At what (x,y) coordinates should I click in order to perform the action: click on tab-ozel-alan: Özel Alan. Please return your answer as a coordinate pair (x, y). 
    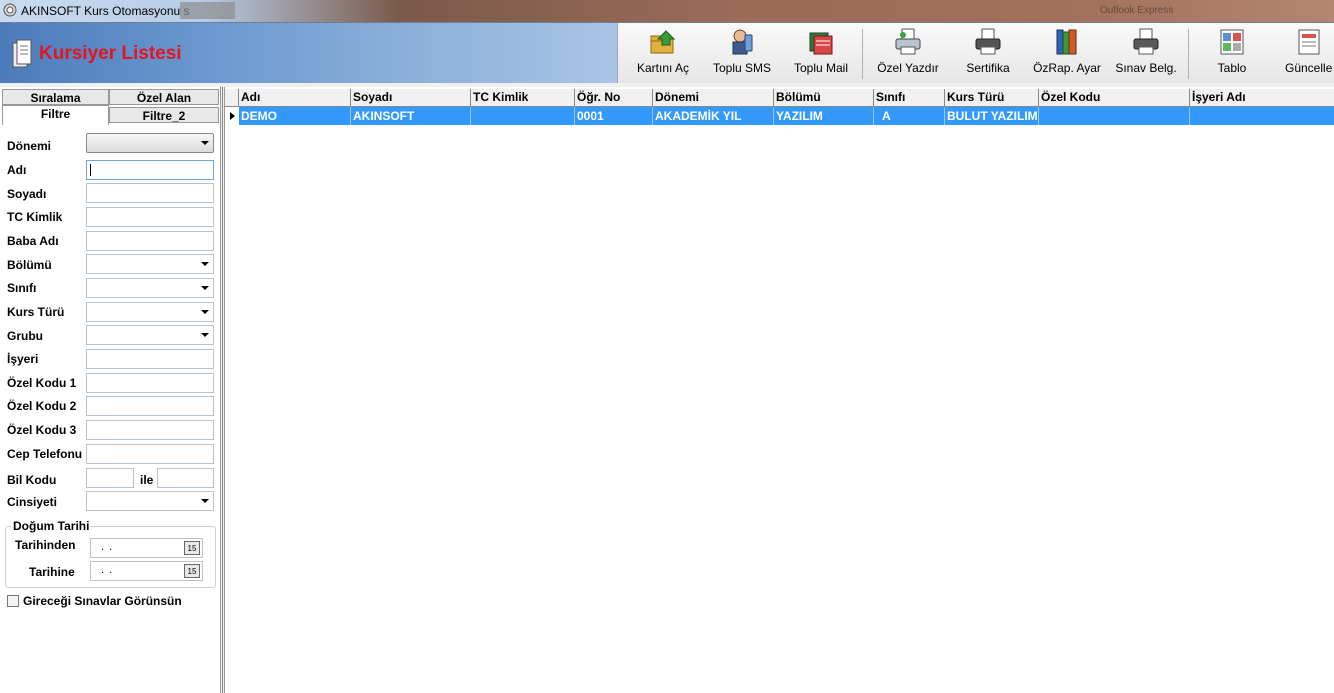
    Looking at the image, I should click on (164, 97).